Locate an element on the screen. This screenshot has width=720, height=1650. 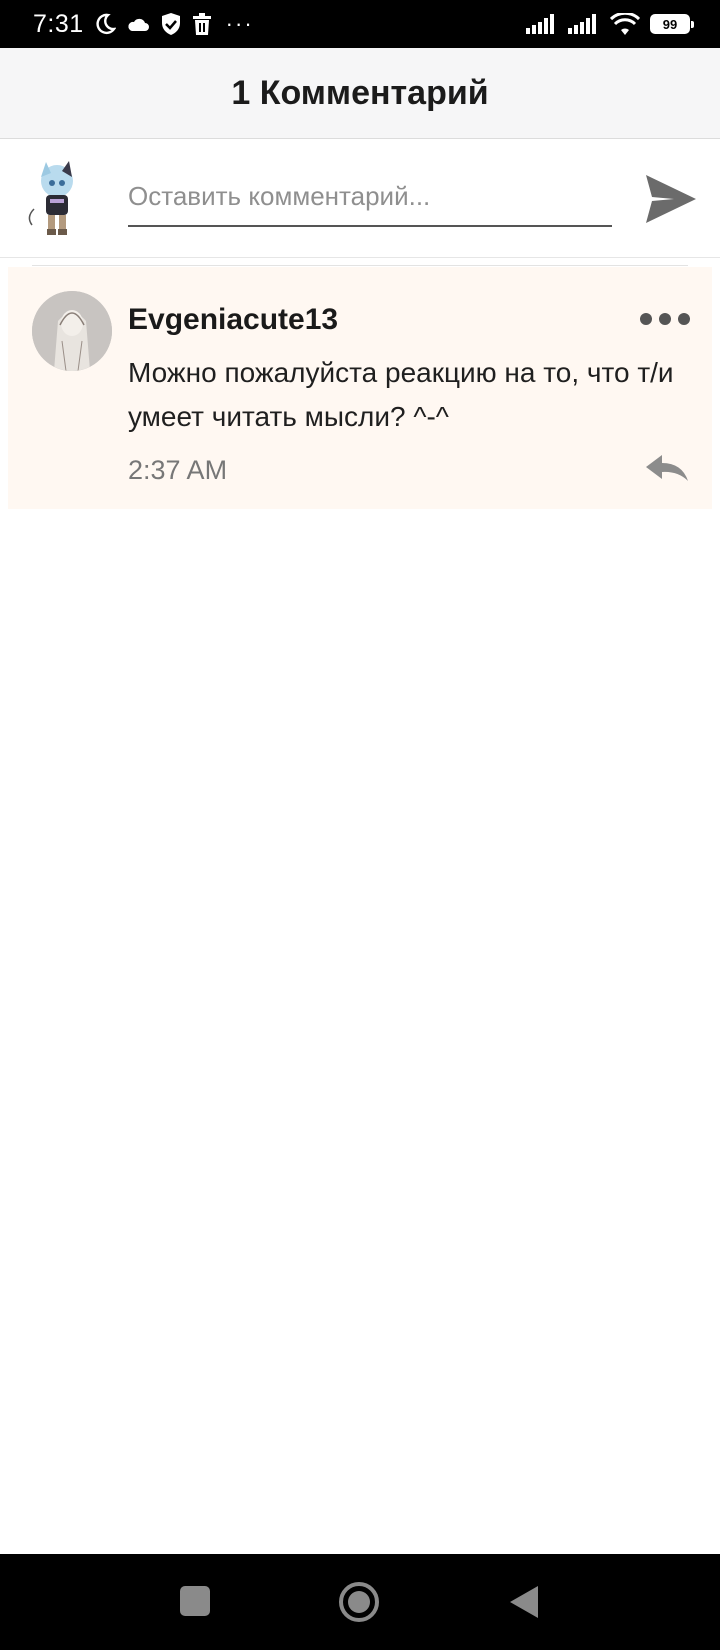
navigation-bar is located at coordinates (360, 1602).